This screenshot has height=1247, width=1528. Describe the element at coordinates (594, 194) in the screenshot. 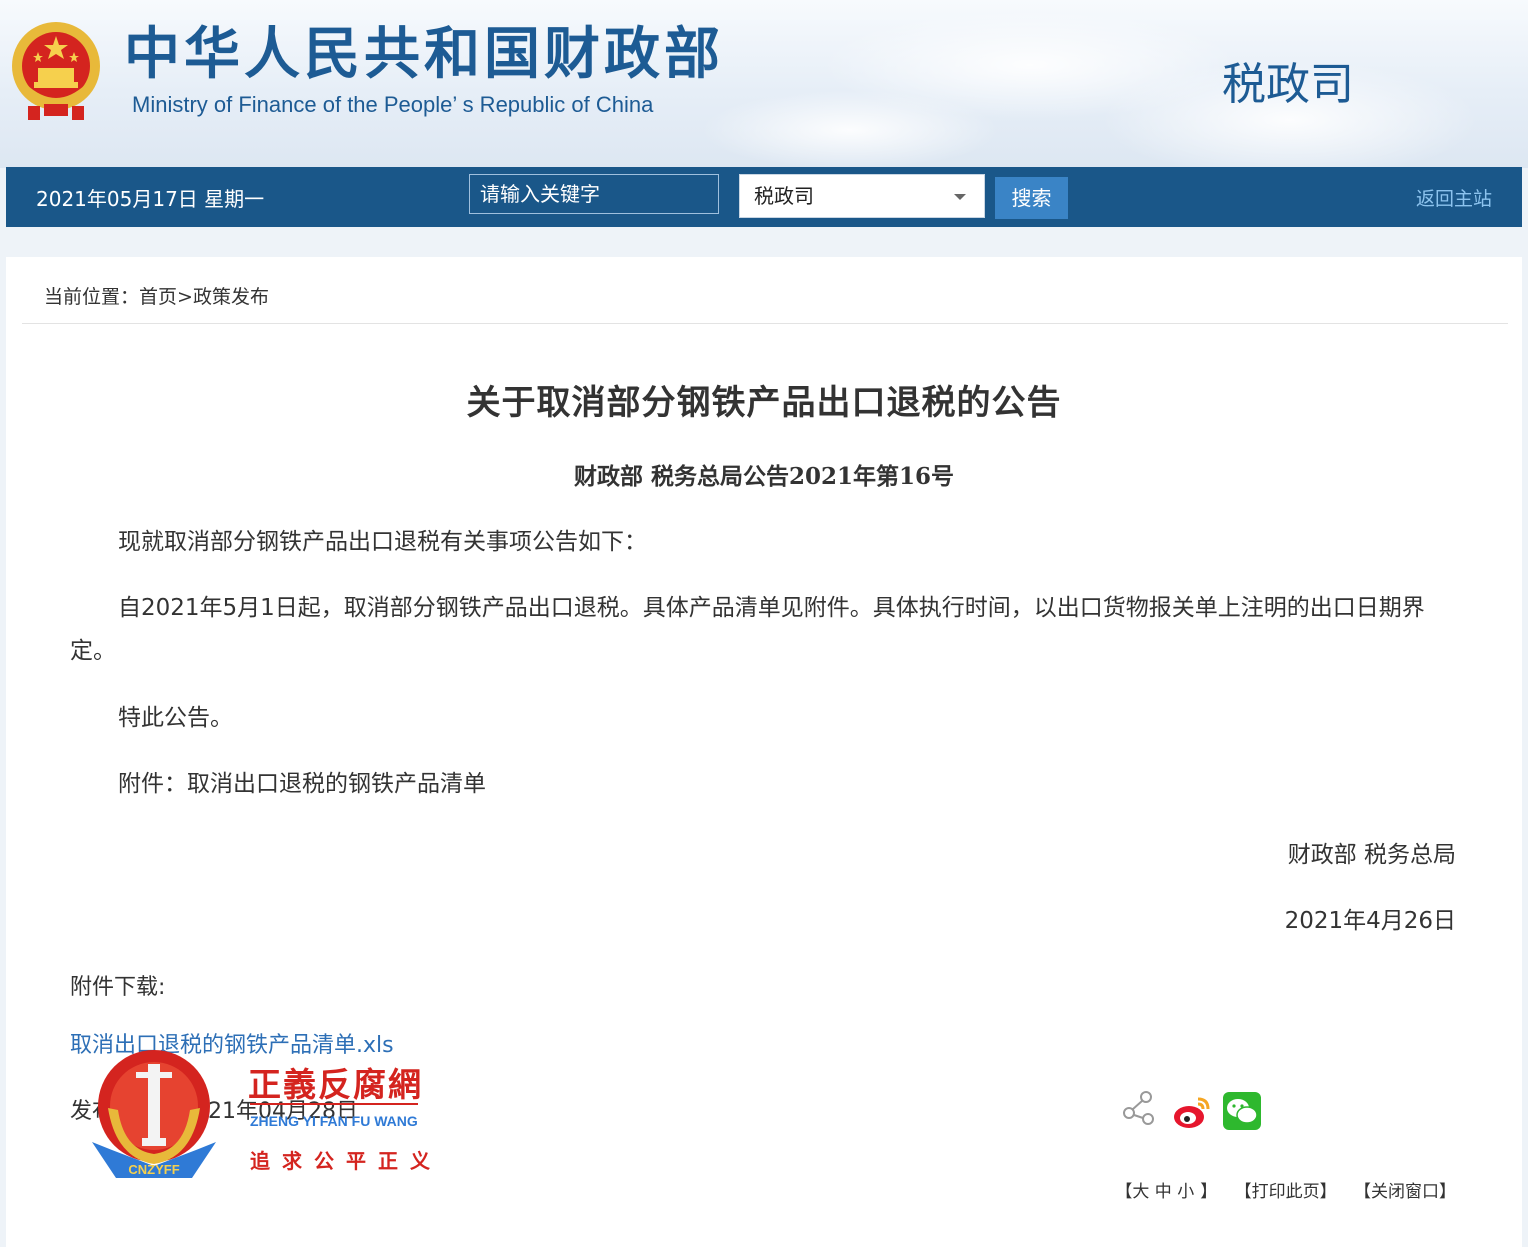

I see `search-input` at that location.